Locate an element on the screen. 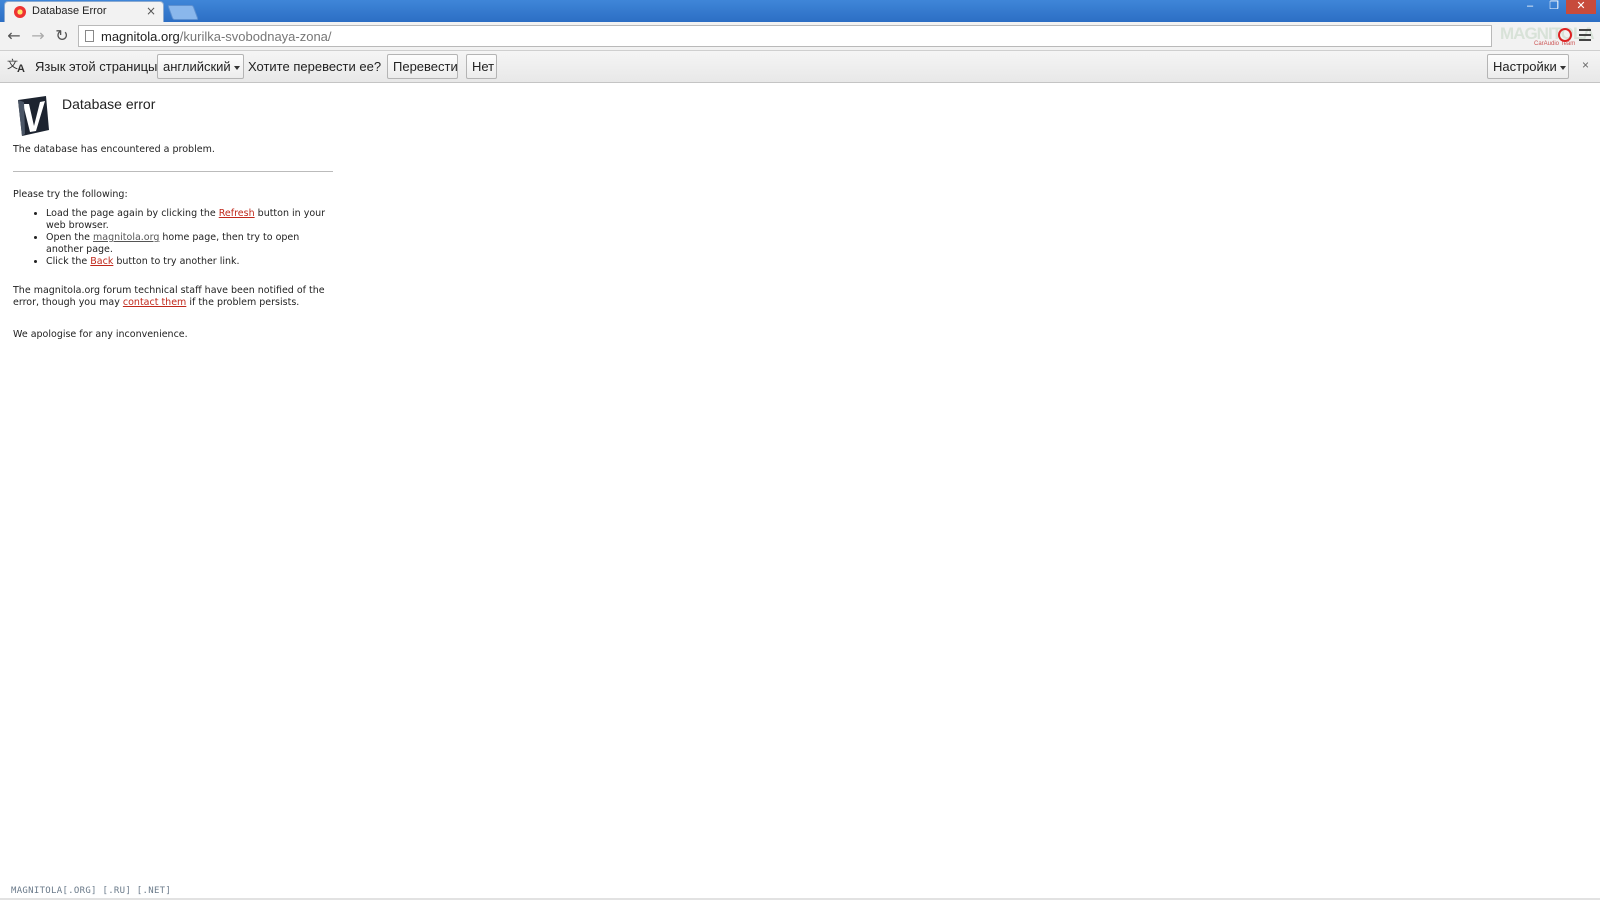 Image resolution: width=1600 pixels, height=900 pixels. title-bar: Database Error × – ❐ ✕ is located at coordinates (800, 11).